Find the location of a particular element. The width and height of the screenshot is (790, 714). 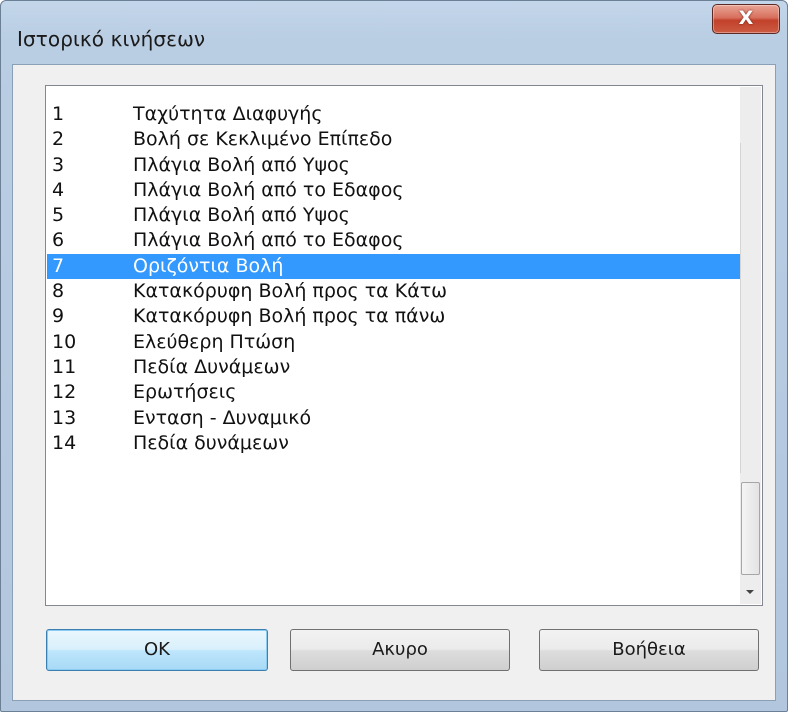

list-item-label: Ταχύτητα Διαφυγής is located at coordinates (228, 114).